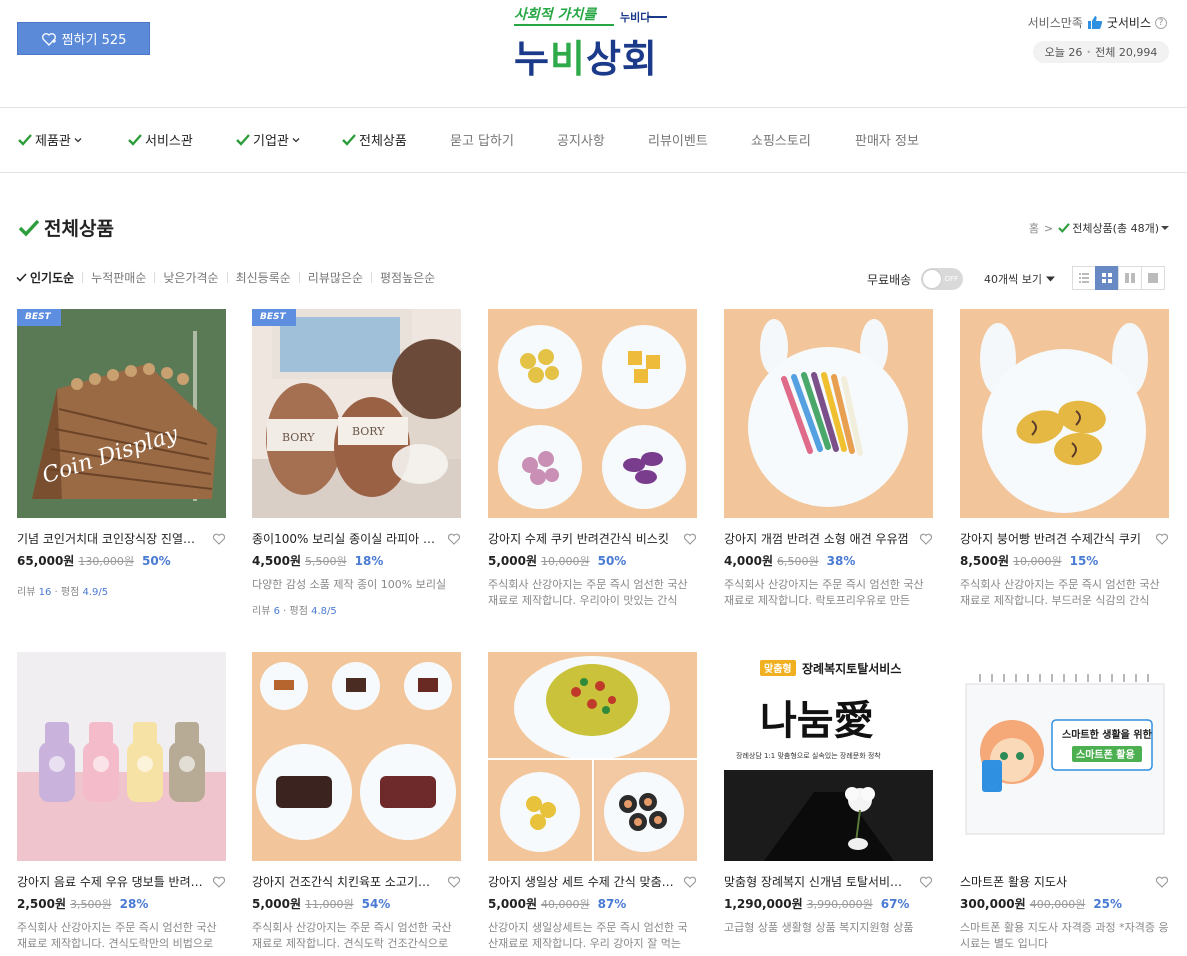 Image resolution: width=1187 pixels, height=956 pixels. Describe the element at coordinates (298, 437) in the screenshot. I see `yarn-label-1: BORY` at that location.